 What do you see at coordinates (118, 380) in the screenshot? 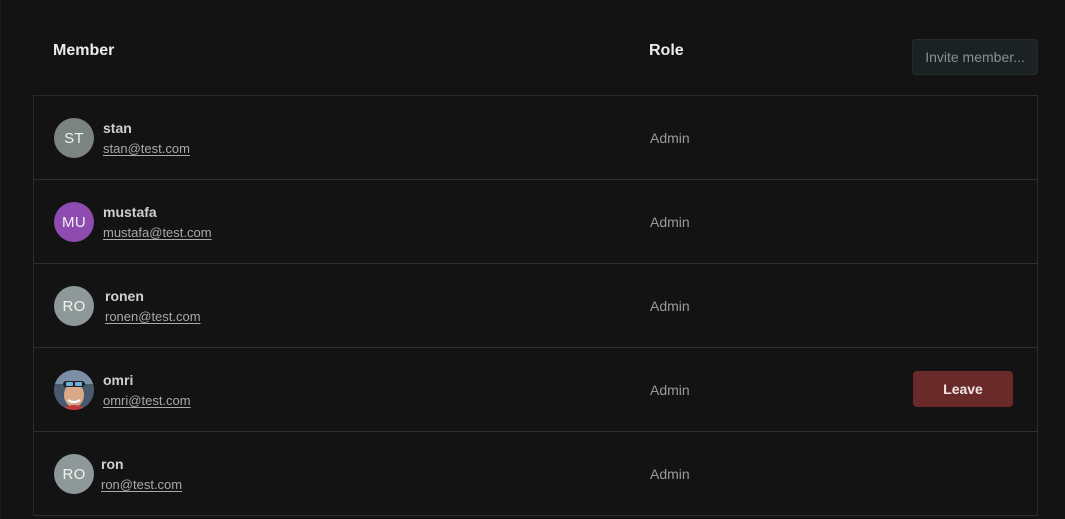
I see `member-name: omri` at bounding box center [118, 380].